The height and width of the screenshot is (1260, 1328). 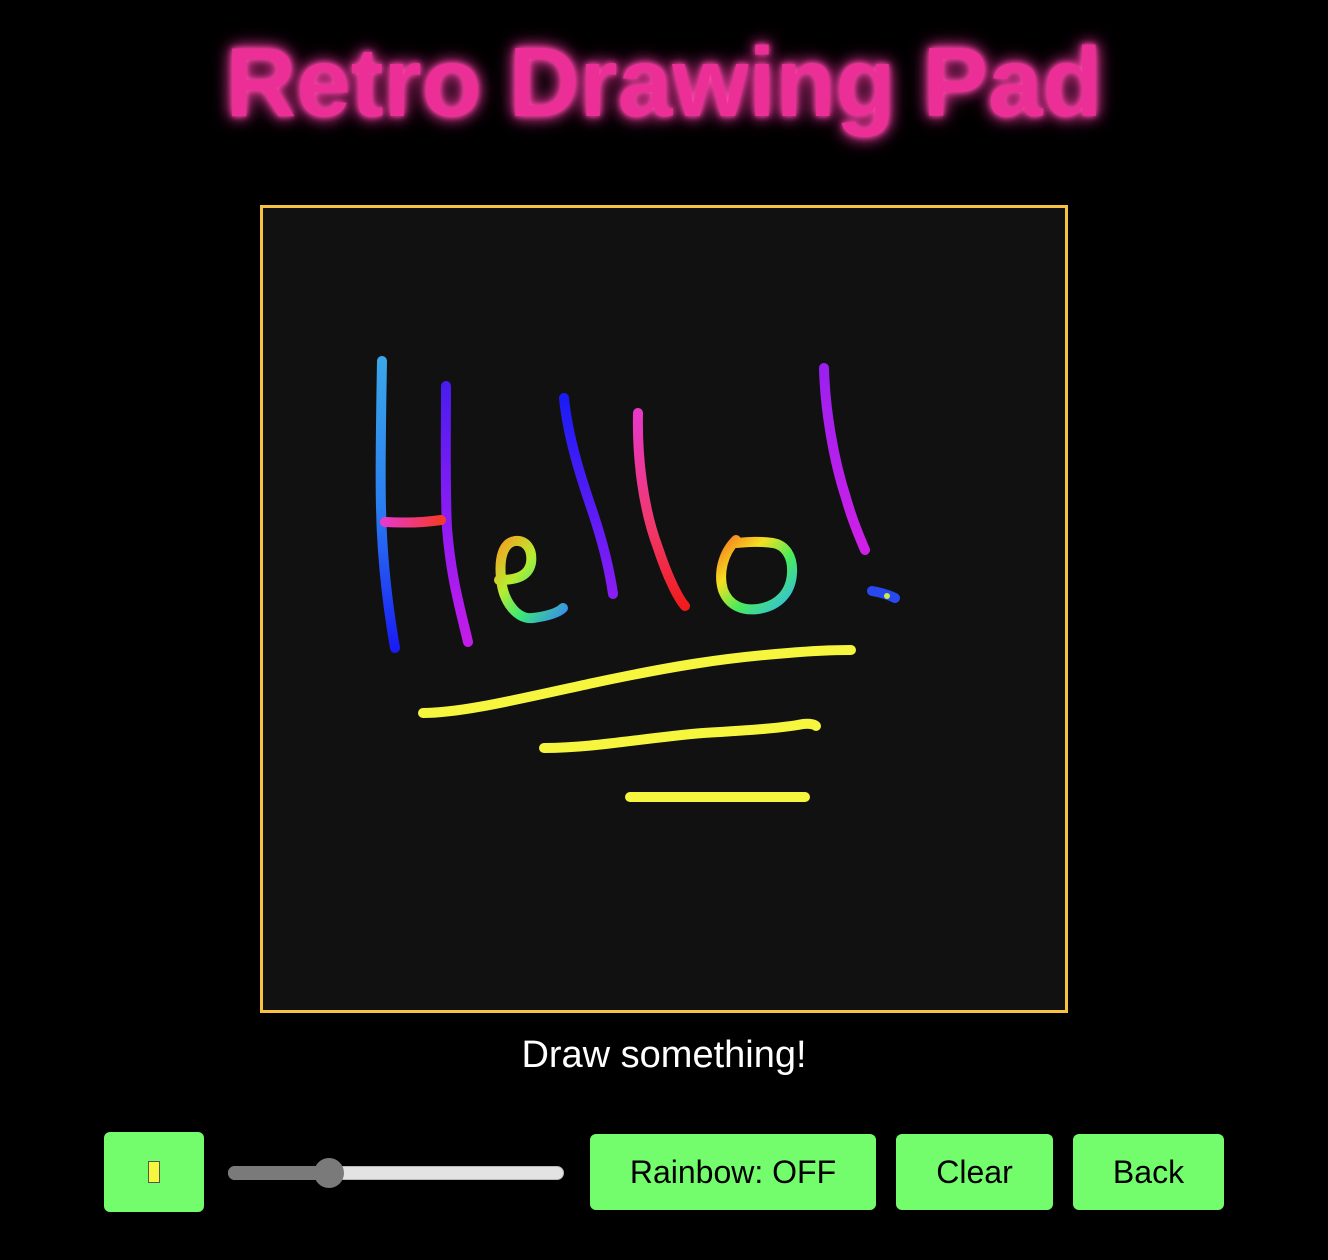 What do you see at coordinates (733, 1172) in the screenshot?
I see `rainbow-toggle-button: Rainbow: OFF` at bounding box center [733, 1172].